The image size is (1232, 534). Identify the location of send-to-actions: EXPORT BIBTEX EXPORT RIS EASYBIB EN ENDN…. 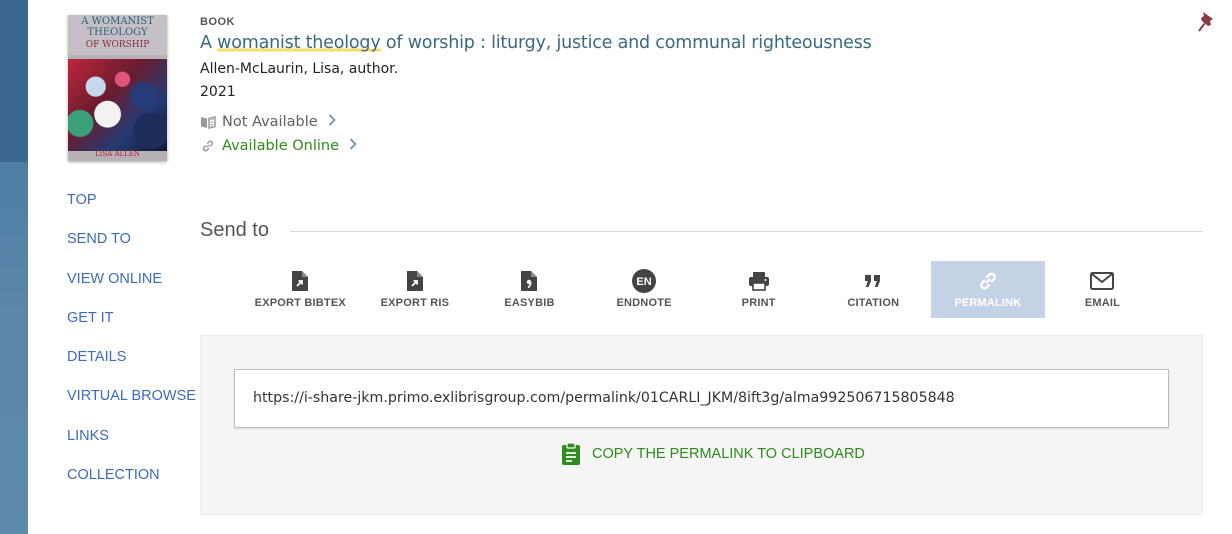
(701, 289).